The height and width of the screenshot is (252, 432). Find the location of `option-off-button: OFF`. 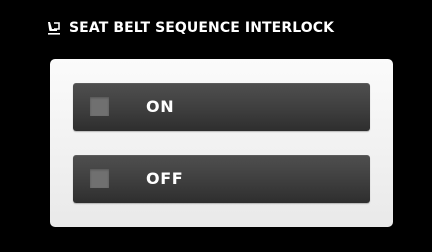

option-off-button: OFF is located at coordinates (221, 179).